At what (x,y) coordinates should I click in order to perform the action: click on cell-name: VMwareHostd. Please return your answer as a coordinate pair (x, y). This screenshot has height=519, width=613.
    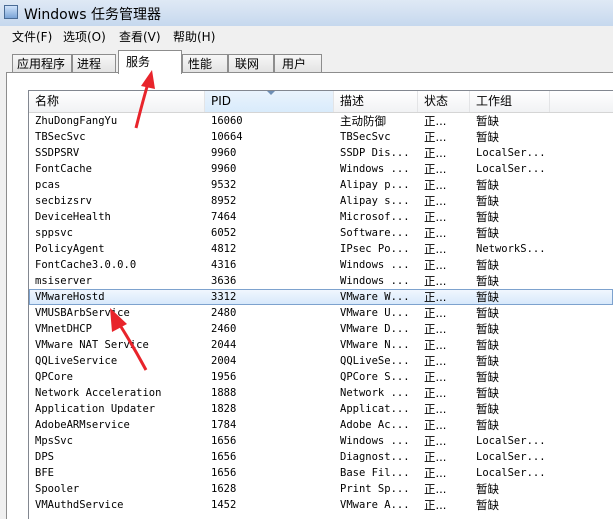
    Looking at the image, I should click on (70, 297).